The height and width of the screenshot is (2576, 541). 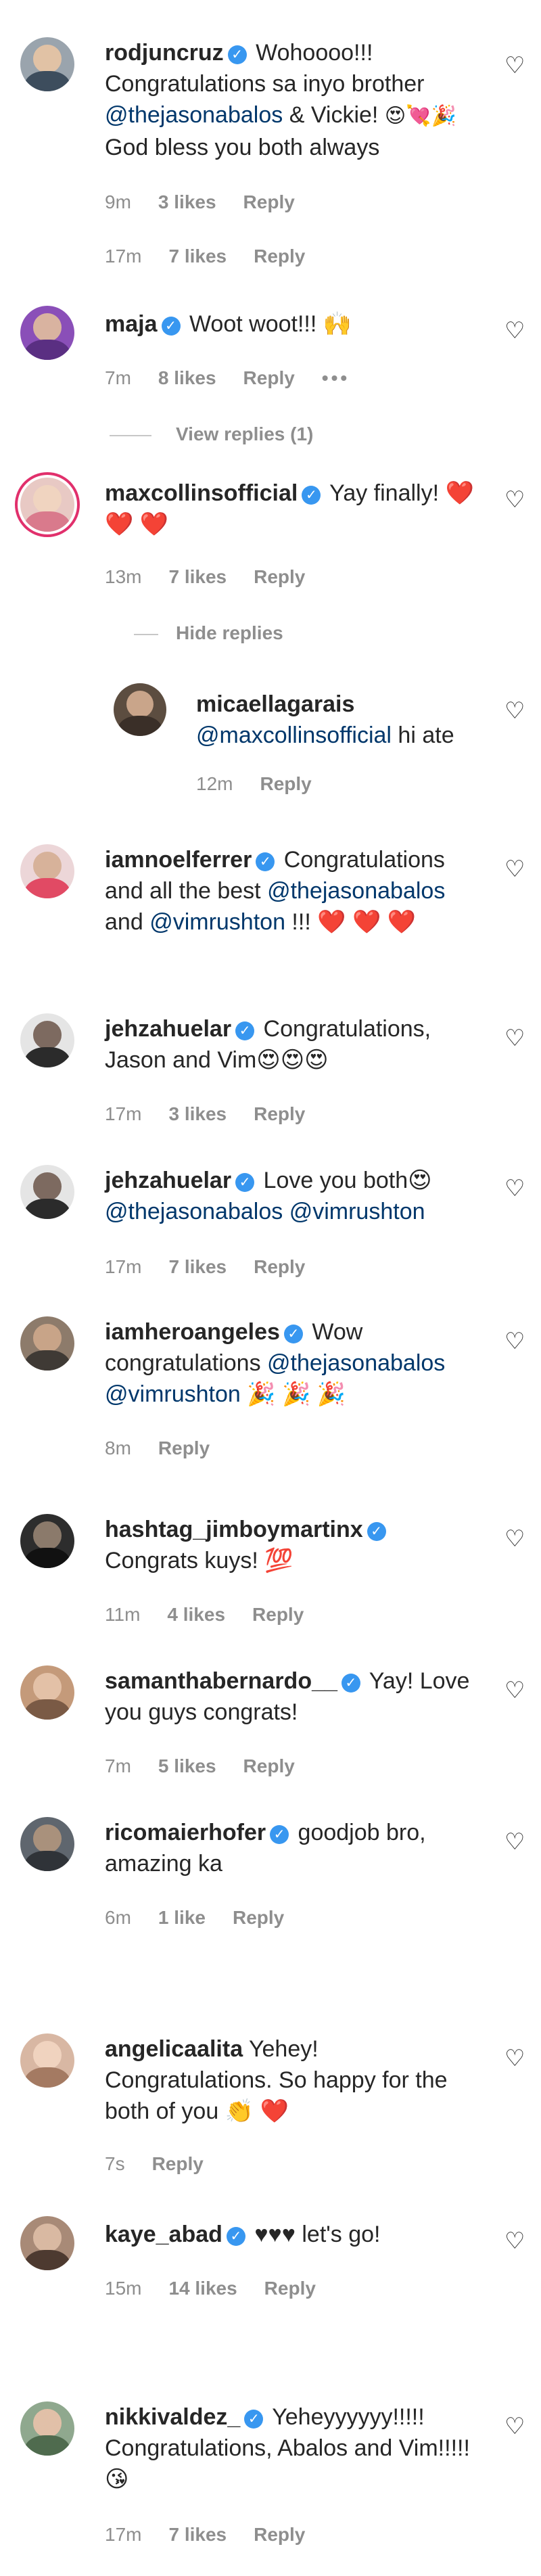 What do you see at coordinates (47, 1844) in the screenshot?
I see `avatar-ricomaierhofer` at bounding box center [47, 1844].